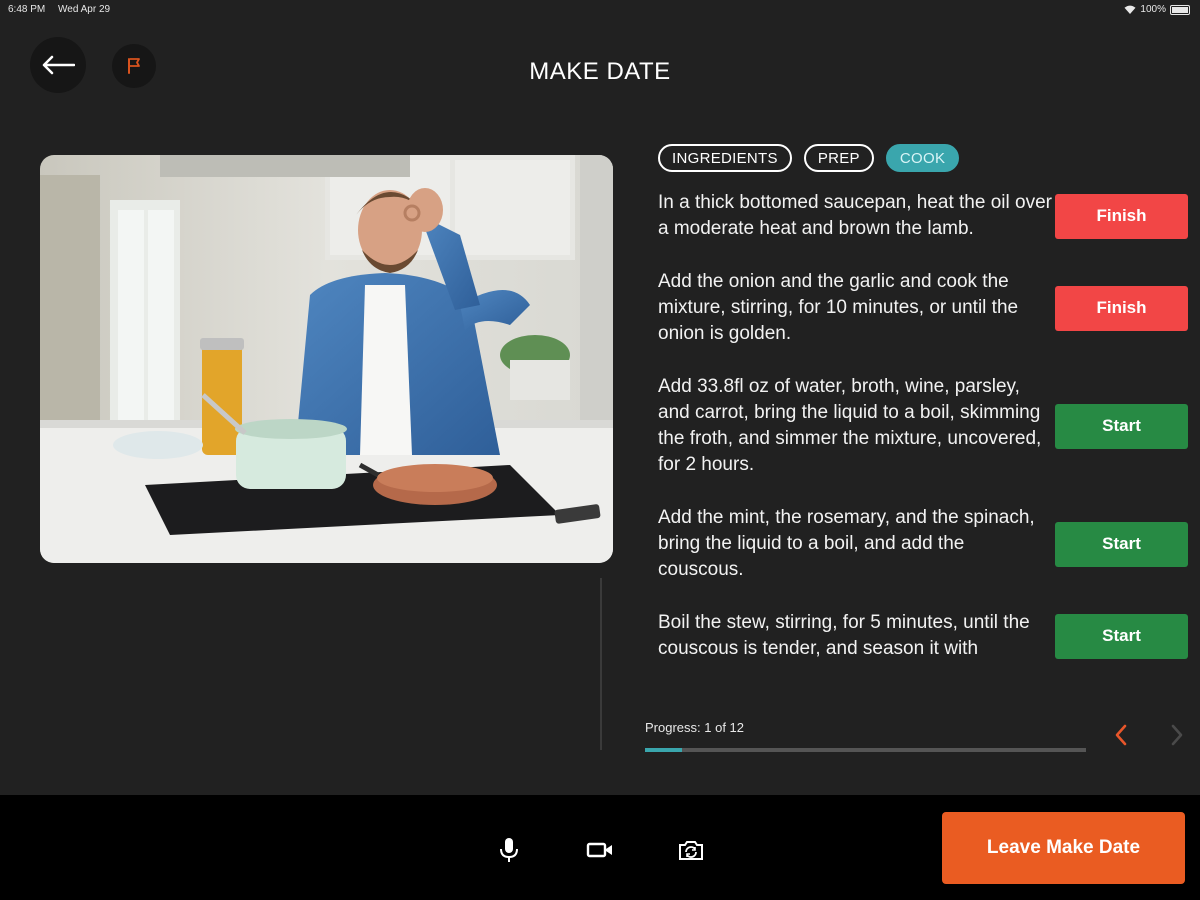 The width and height of the screenshot is (1200, 900). Describe the element at coordinates (84, 9) in the screenshot. I see `status-date: Wed Apr 29` at that location.